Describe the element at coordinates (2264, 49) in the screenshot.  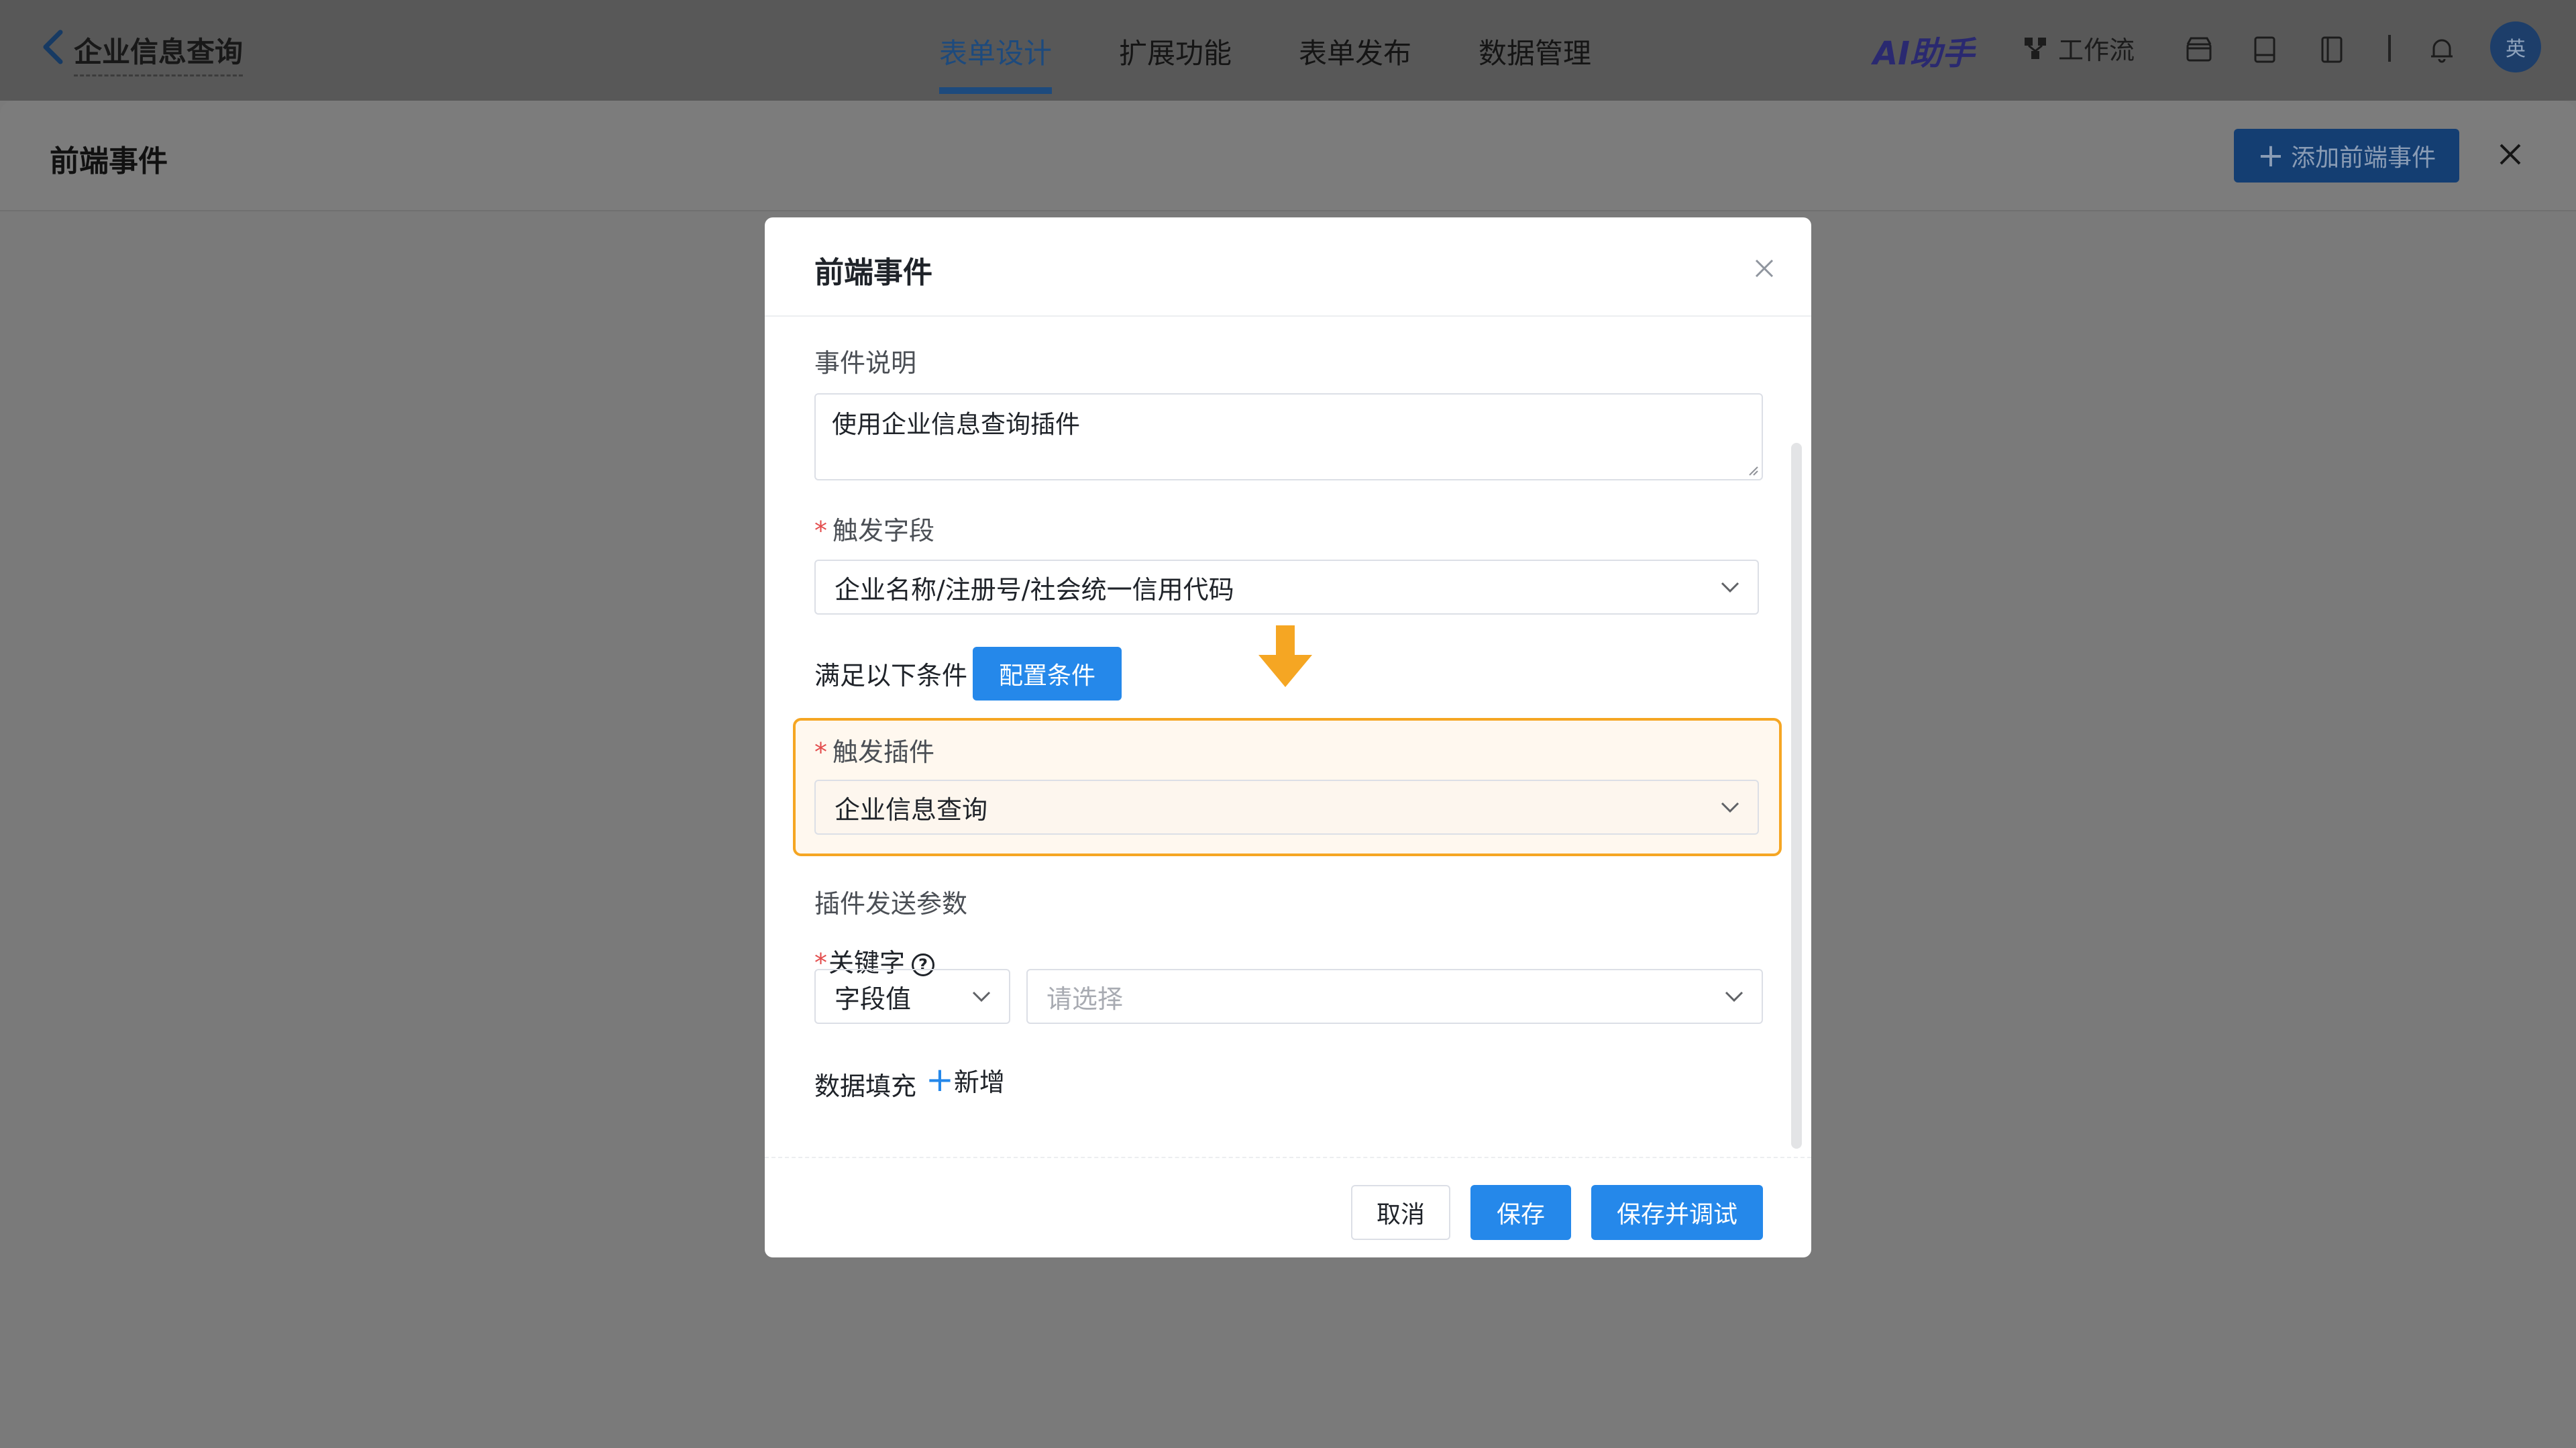
I see `book-icon` at that location.